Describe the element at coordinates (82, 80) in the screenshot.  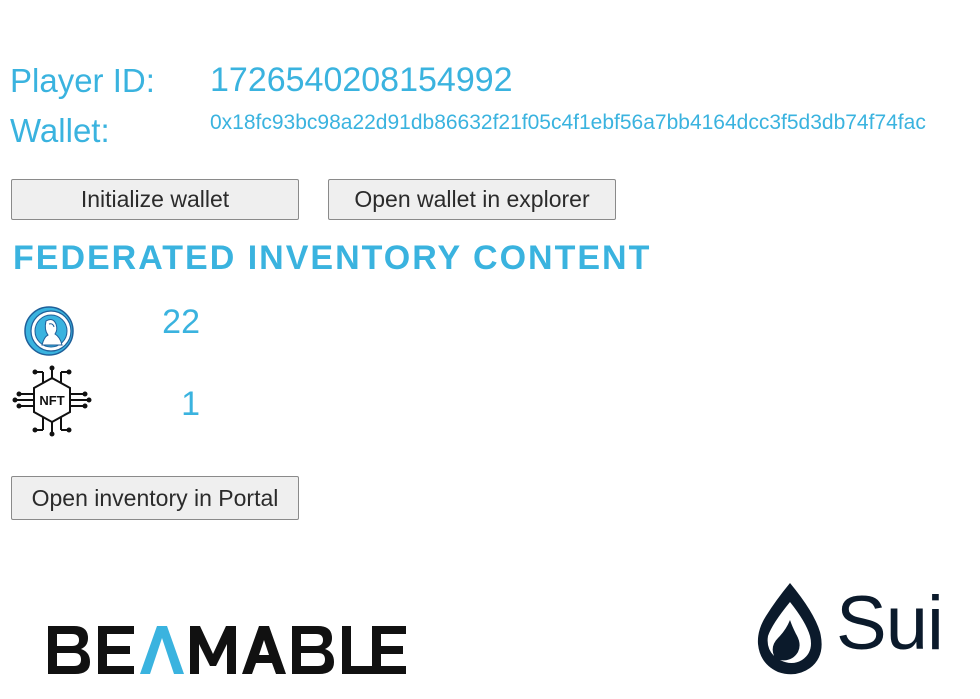
I see `player-id-label: Player ID:` at that location.